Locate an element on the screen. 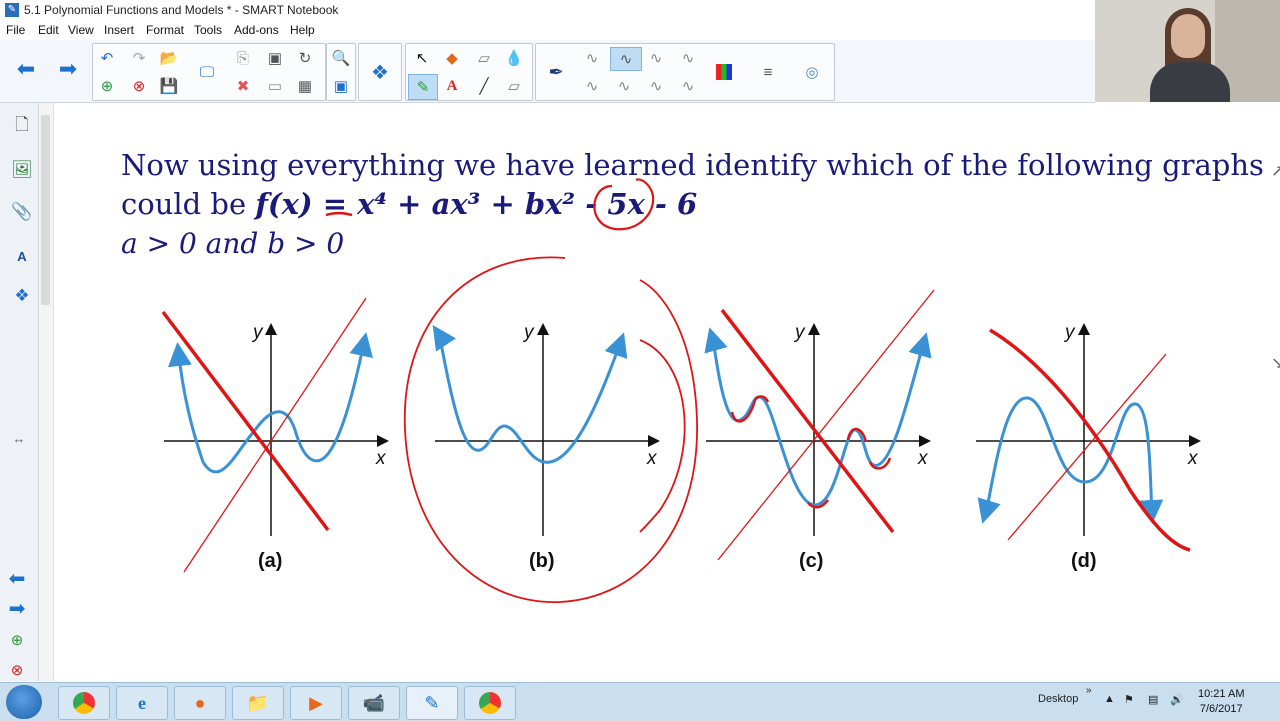 The height and width of the screenshot is (721, 1280). file-explorer-icon: 📁 is located at coordinates (258, 703).